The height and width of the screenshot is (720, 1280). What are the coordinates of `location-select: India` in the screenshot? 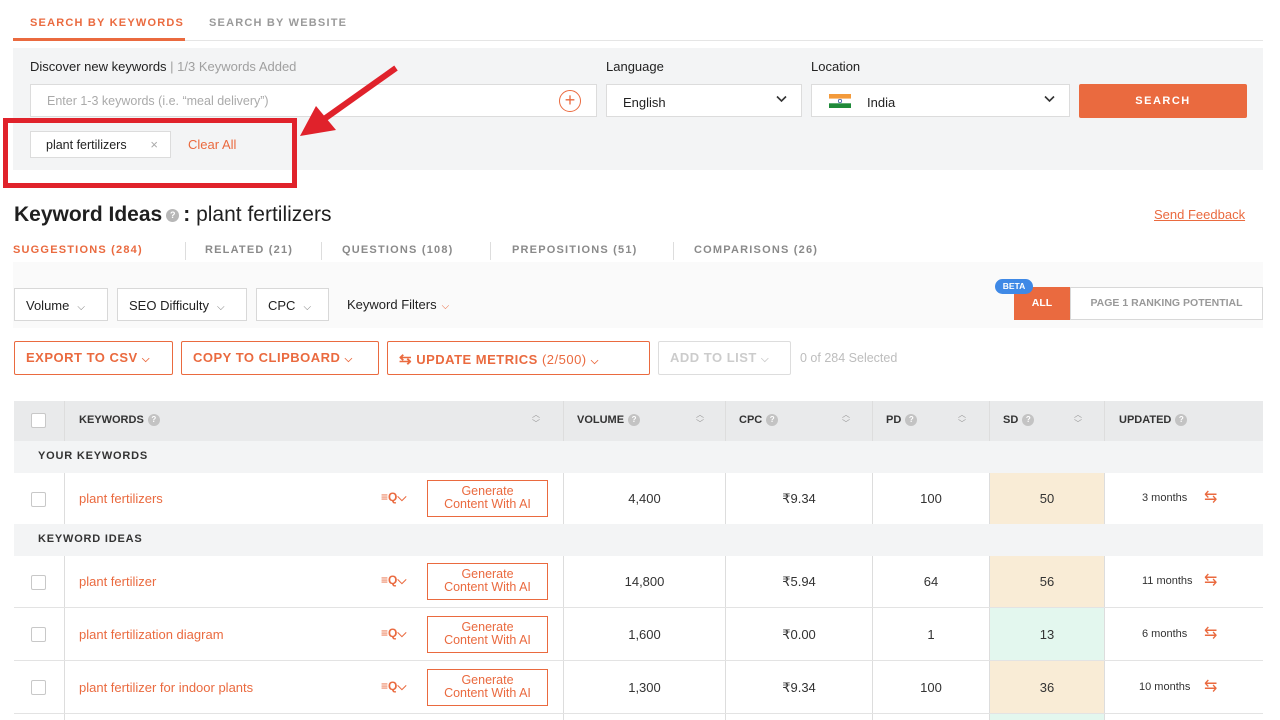 It's located at (940, 100).